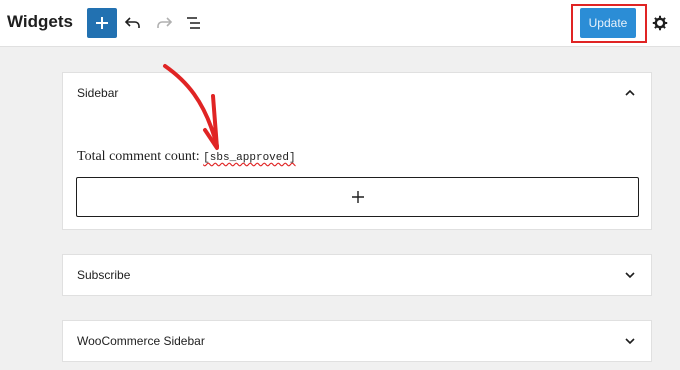  I want to click on add-block-appender, so click(357, 197).